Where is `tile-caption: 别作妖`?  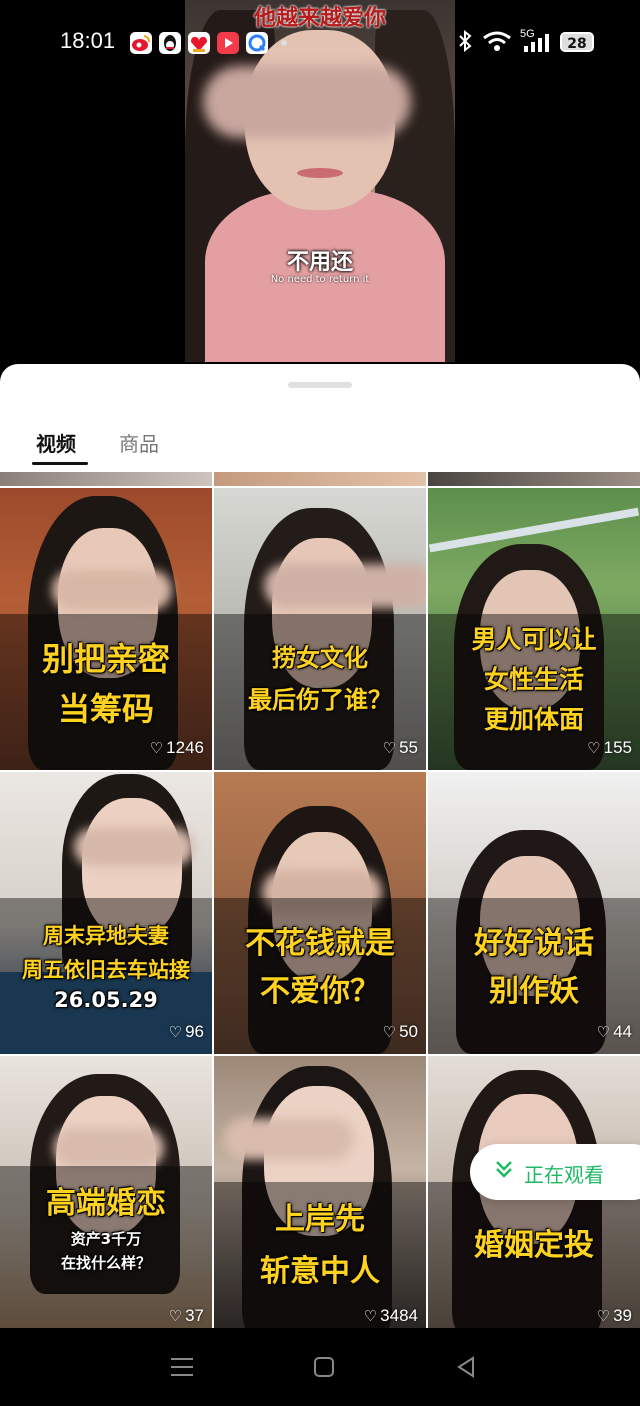
tile-caption: 别作妖 is located at coordinates (534, 991).